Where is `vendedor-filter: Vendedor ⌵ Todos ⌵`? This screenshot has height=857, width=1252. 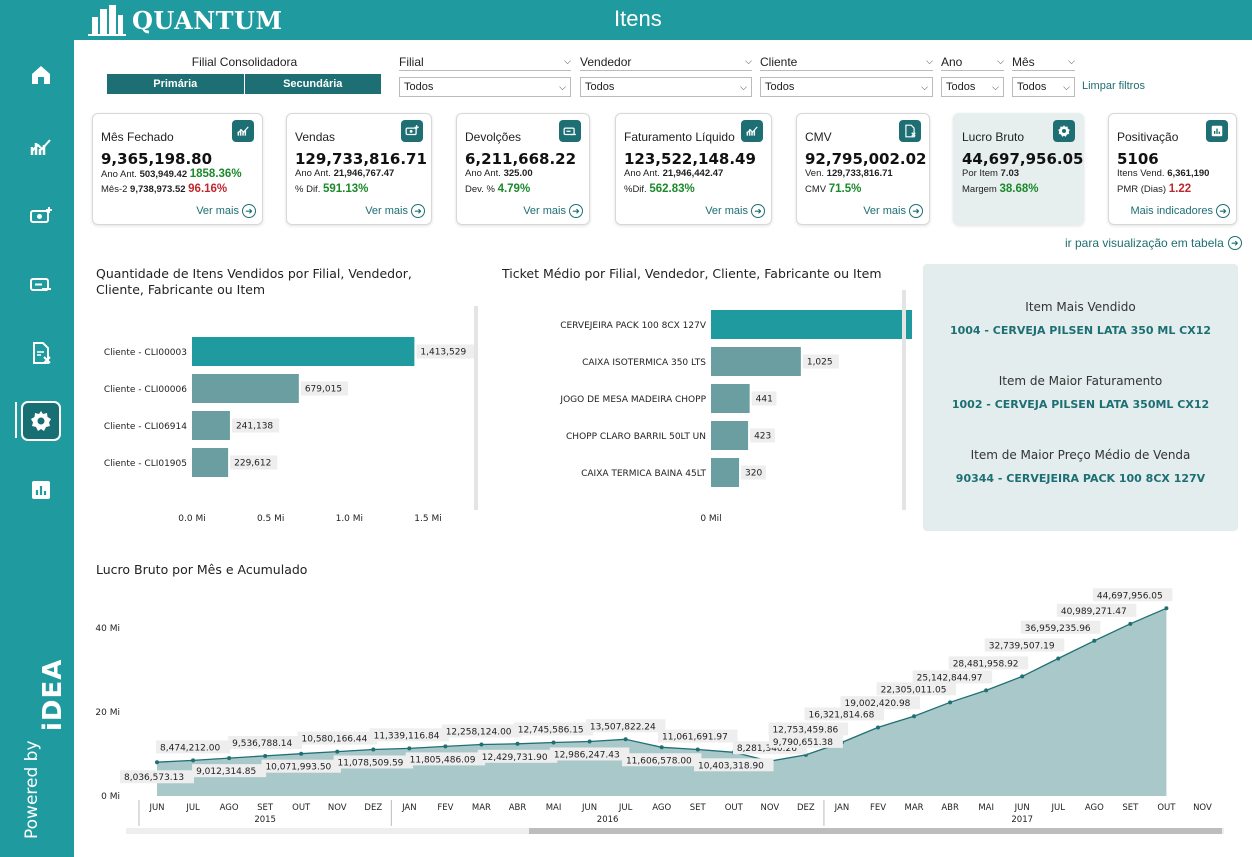 vendedor-filter: Vendedor ⌵ Todos ⌵ is located at coordinates (666, 76).